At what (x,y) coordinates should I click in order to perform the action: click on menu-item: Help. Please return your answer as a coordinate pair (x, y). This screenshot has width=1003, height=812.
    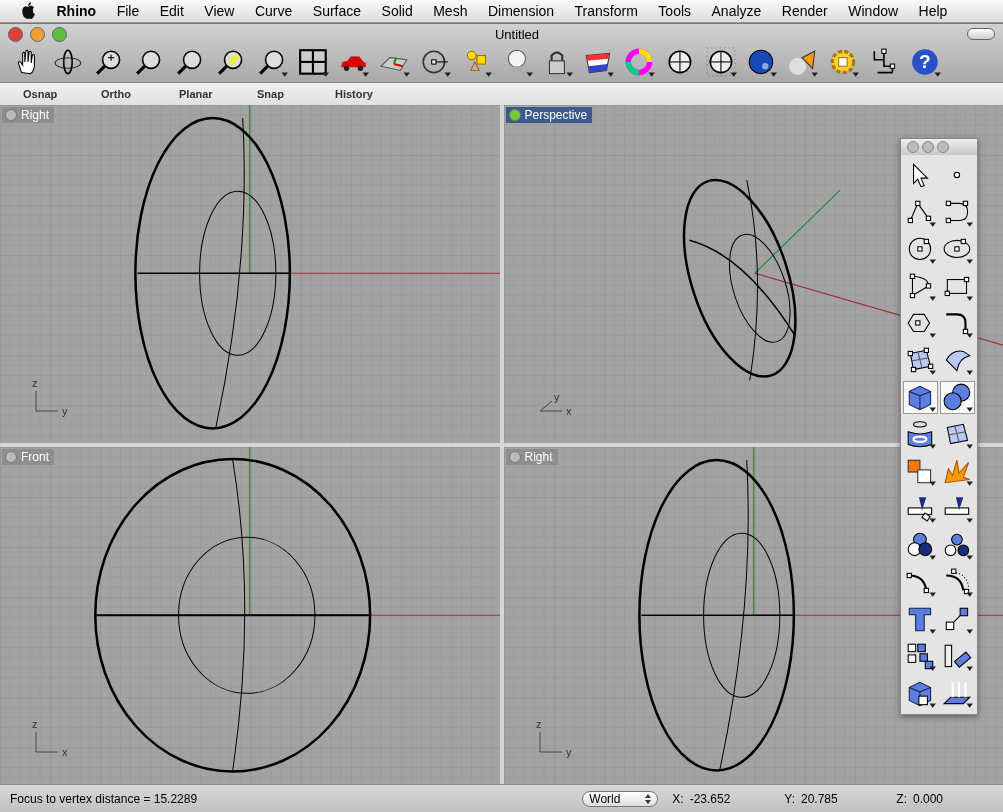
    Looking at the image, I should click on (933, 11).